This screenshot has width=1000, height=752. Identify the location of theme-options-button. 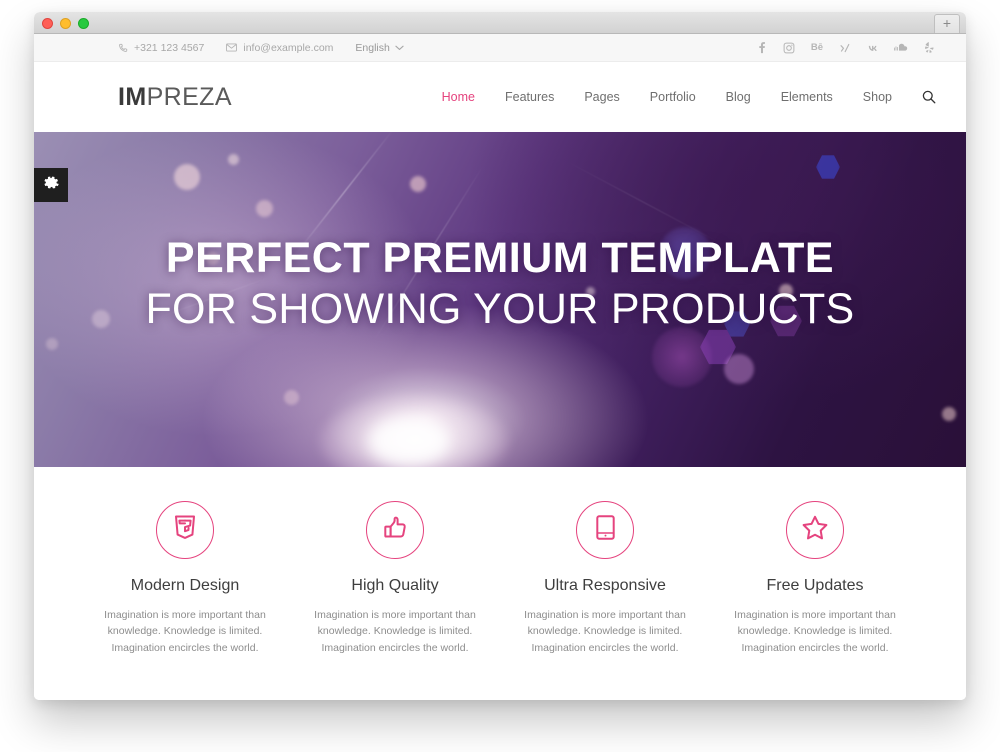
(51, 185).